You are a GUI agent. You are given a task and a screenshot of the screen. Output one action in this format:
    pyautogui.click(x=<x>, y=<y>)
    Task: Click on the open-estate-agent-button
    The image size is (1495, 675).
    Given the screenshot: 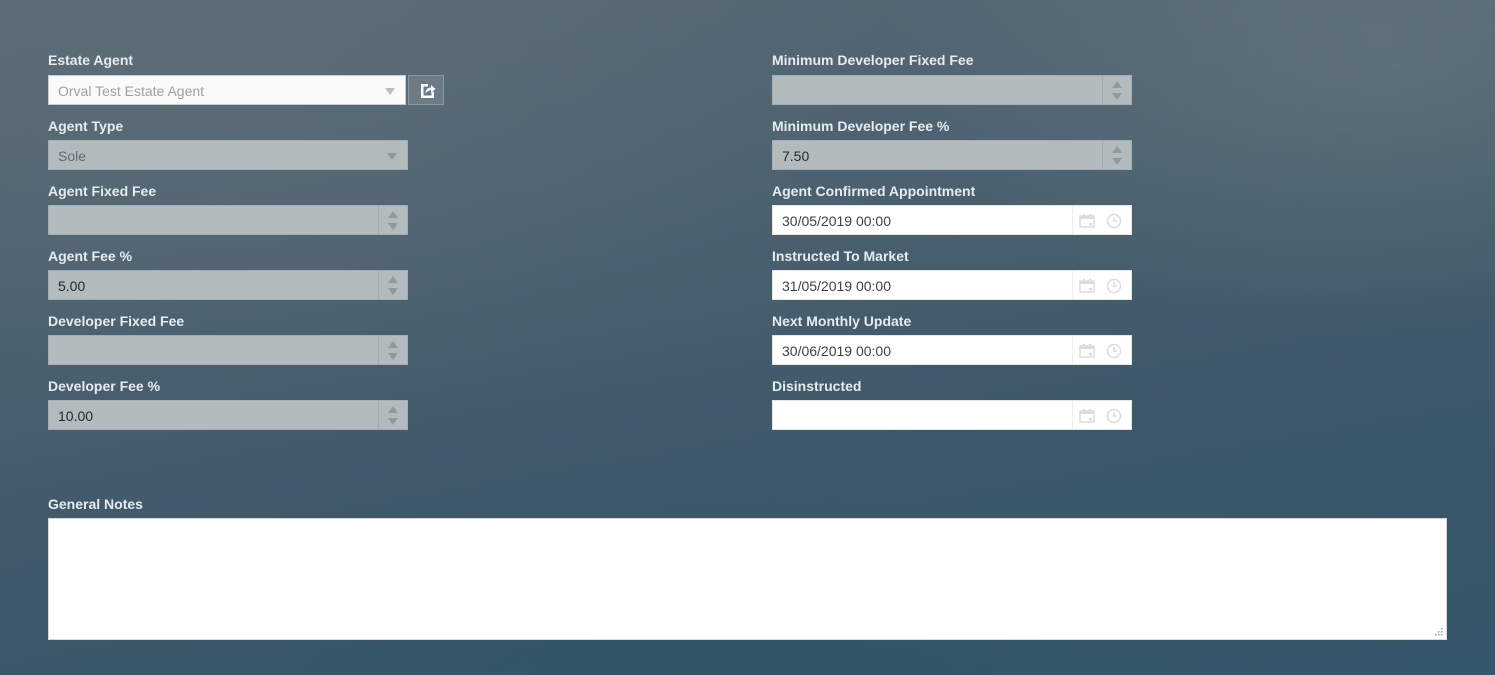 What is the action you would take?
    pyautogui.click(x=426, y=90)
    